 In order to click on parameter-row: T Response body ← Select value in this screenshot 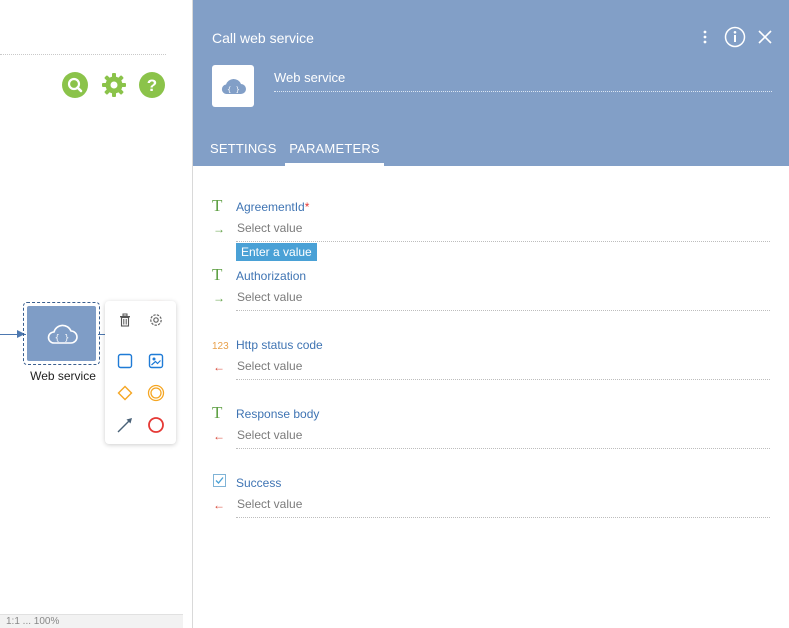, I will do `click(491, 438)`.